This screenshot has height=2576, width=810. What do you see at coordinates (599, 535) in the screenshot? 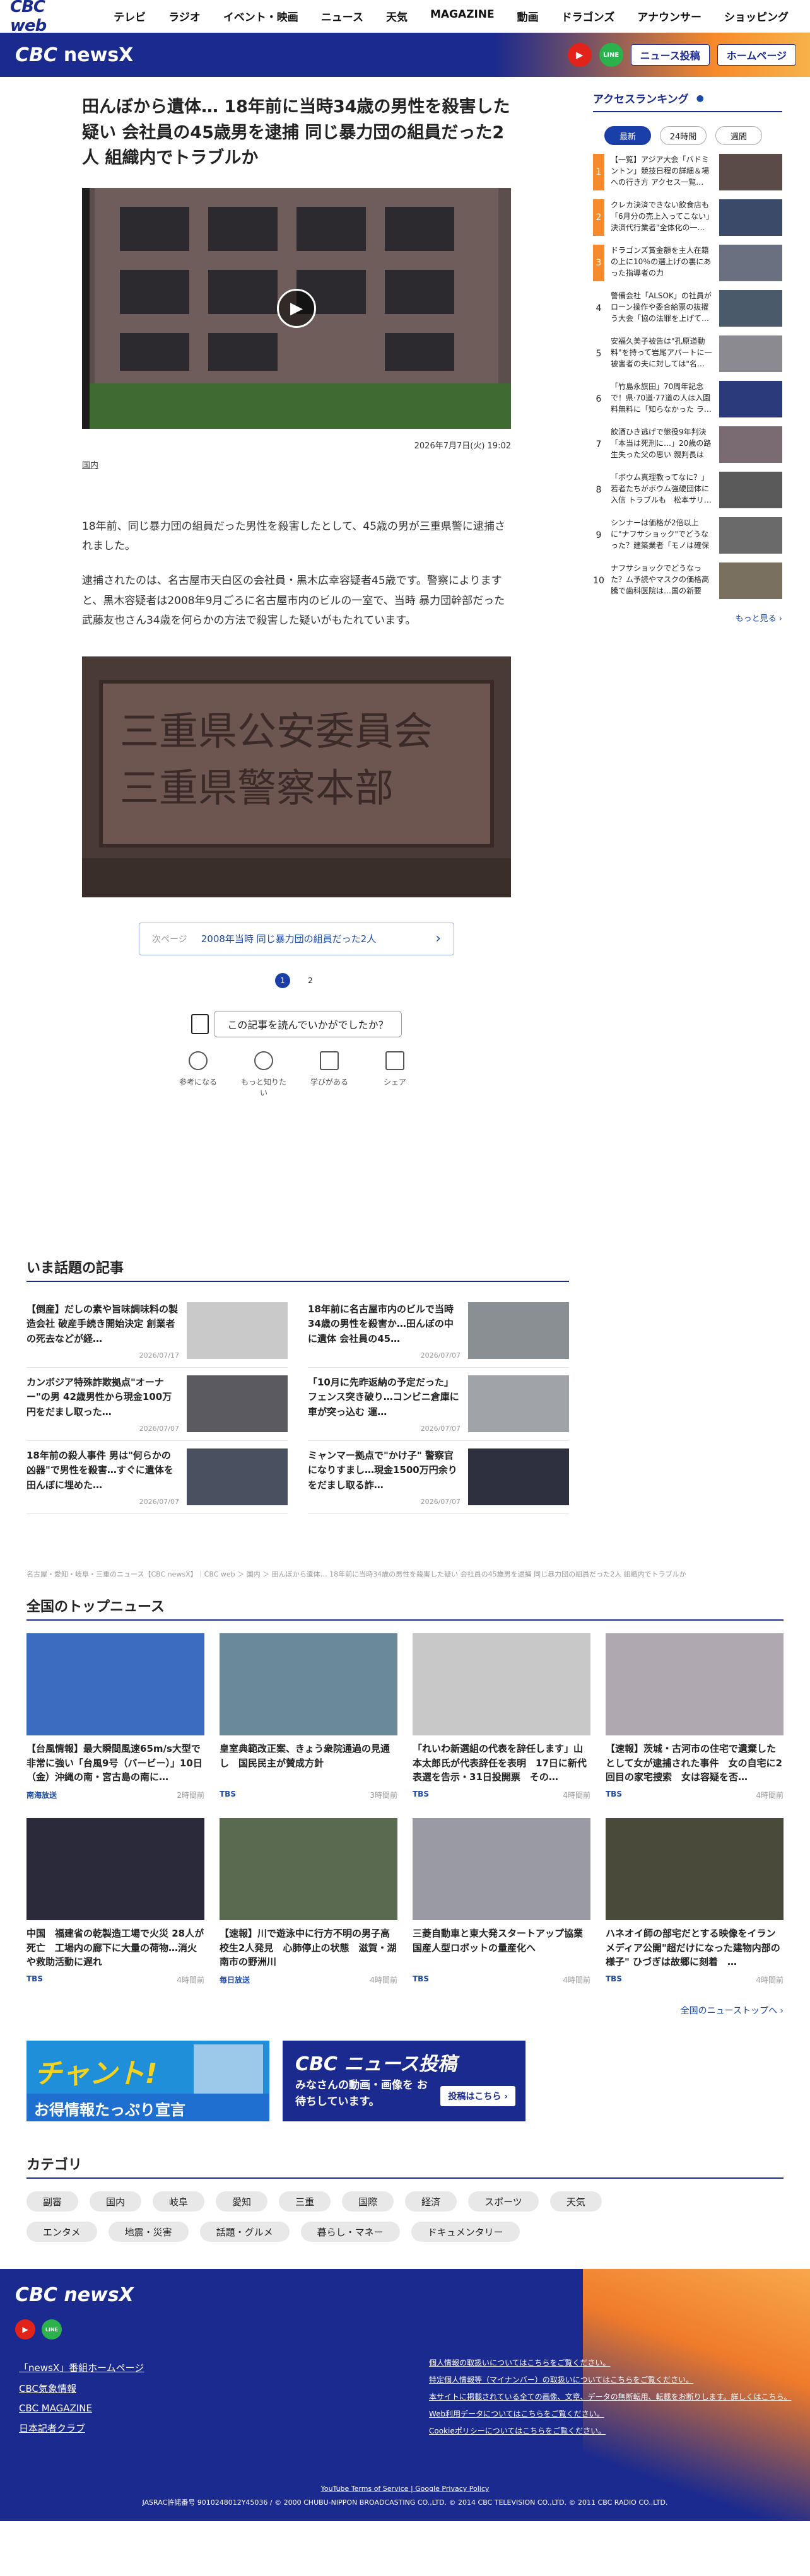
I see `ranking-number: 9` at bounding box center [599, 535].